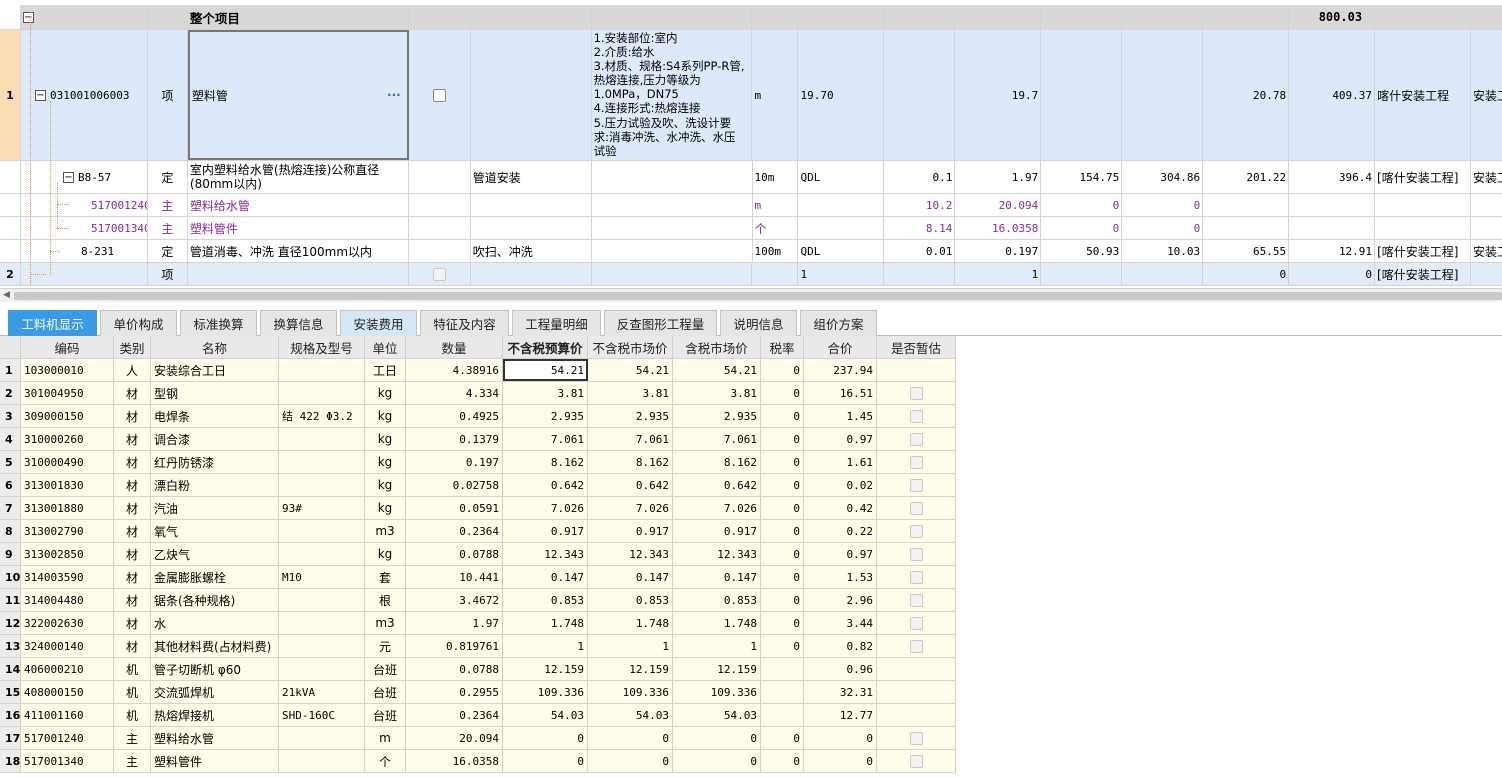  Describe the element at coordinates (630, 508) in the screenshot. I see `market-price-ex-tax: 7.026` at that location.